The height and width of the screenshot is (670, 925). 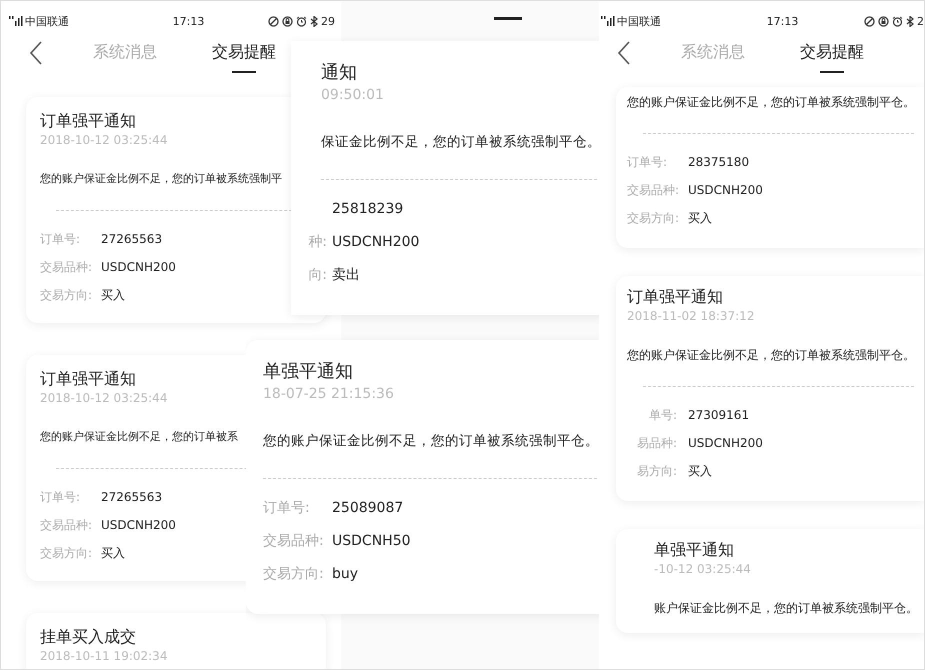 I want to click on field-value: 28375180, so click(x=719, y=162).